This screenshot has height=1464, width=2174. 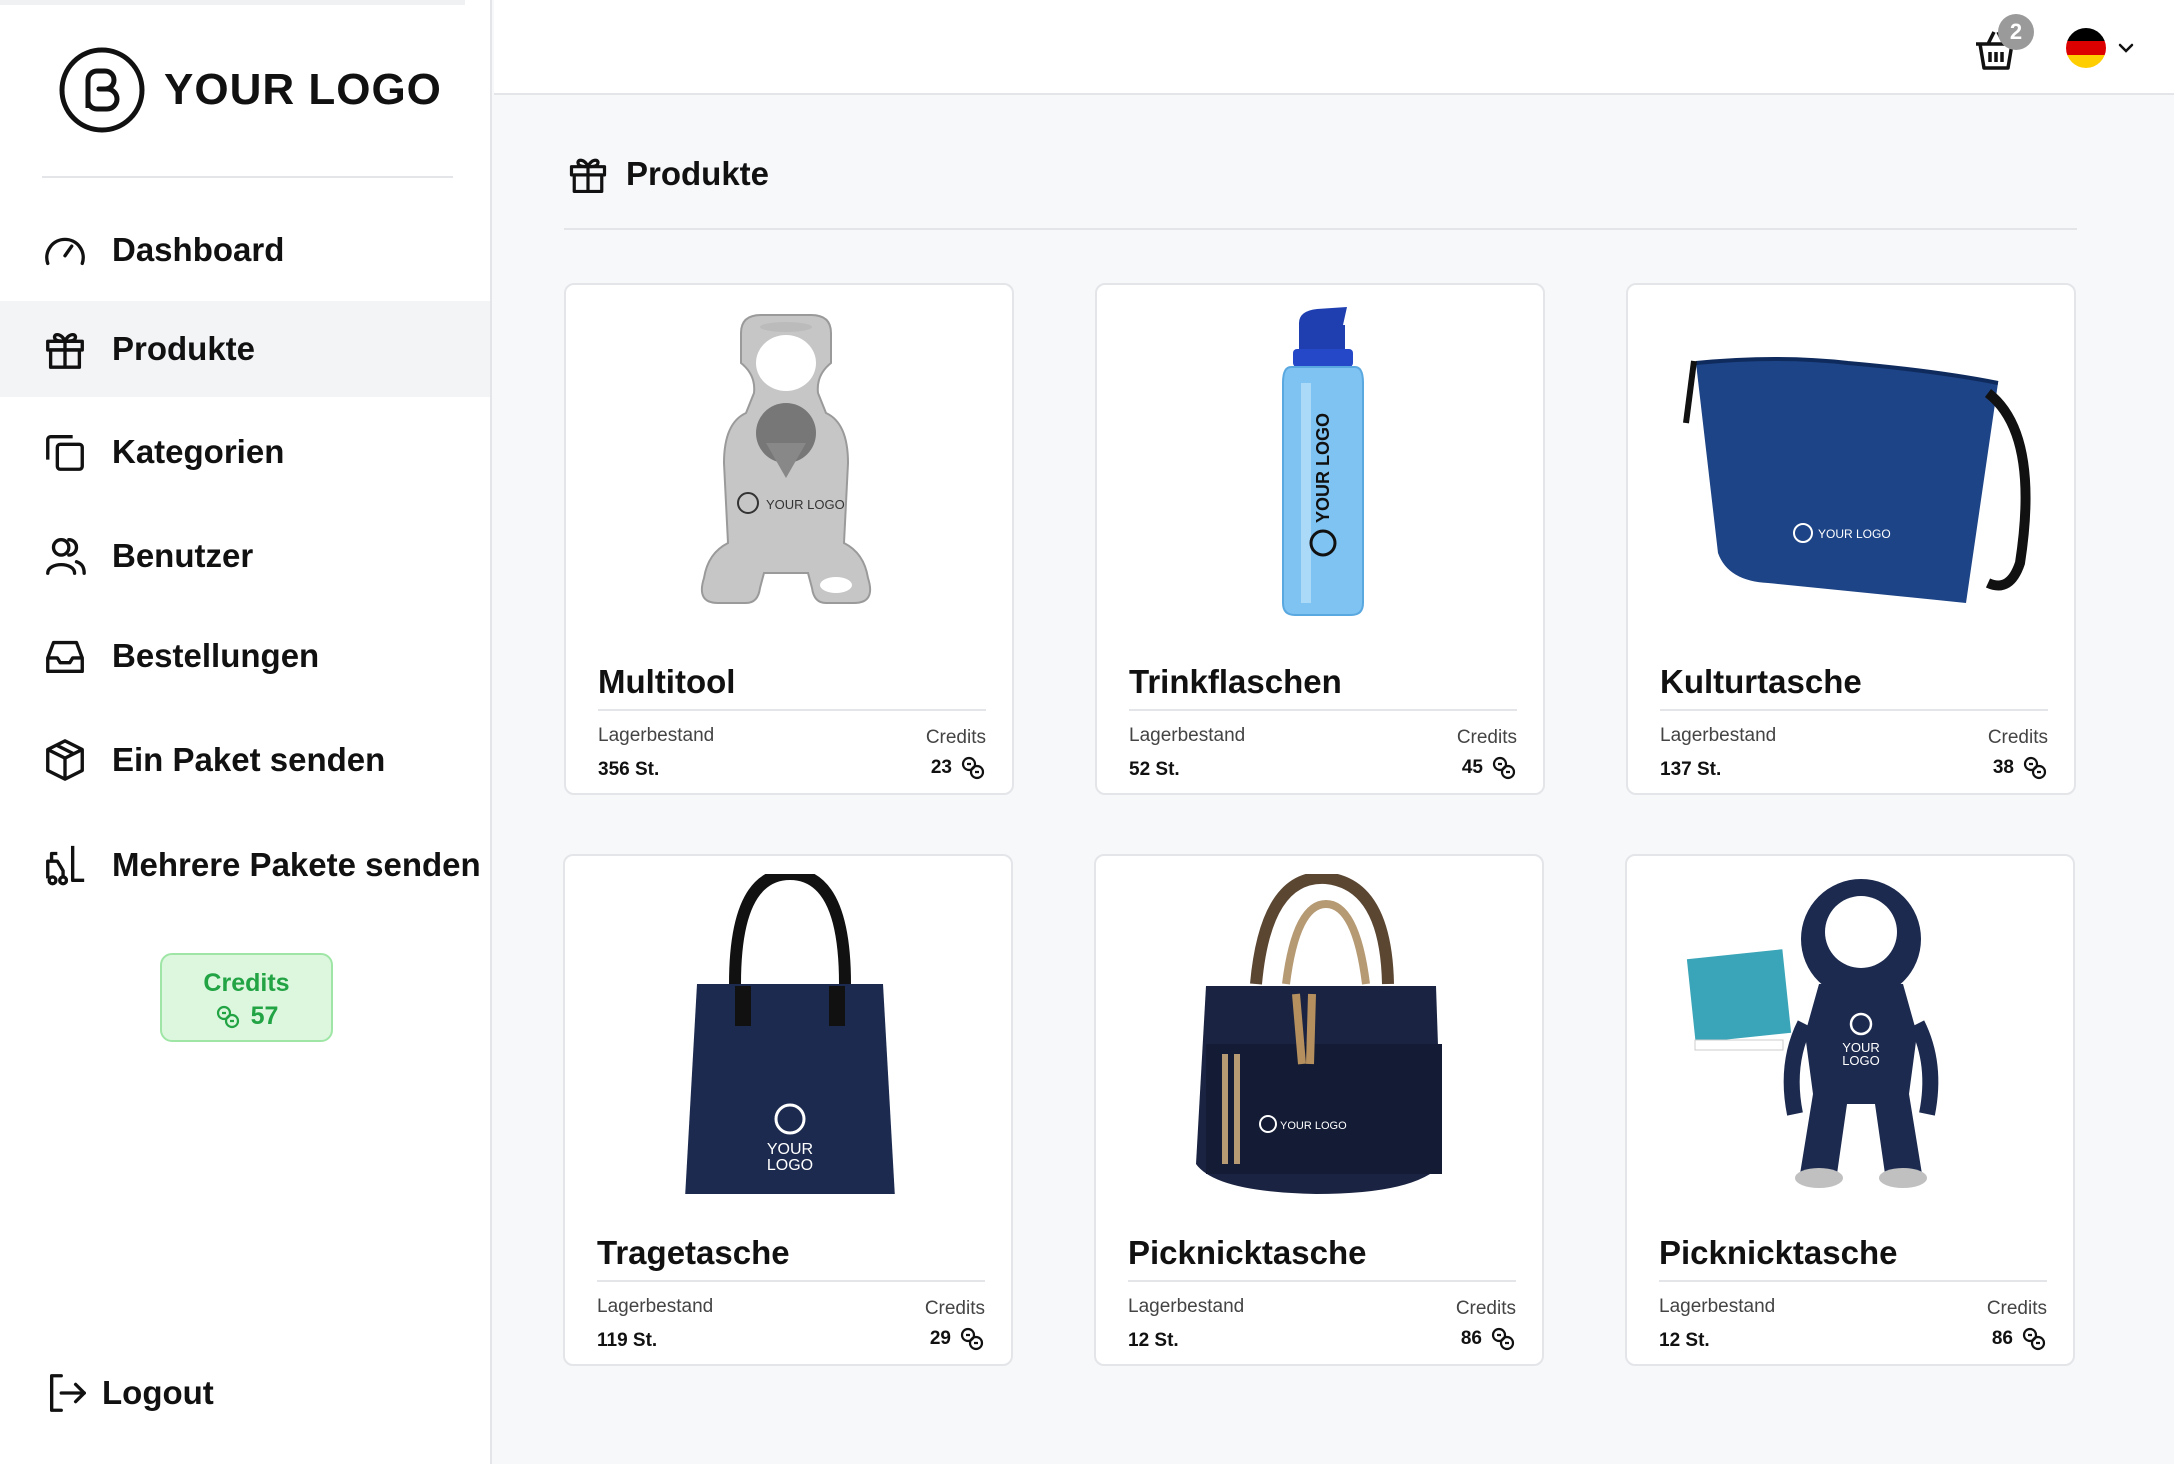 What do you see at coordinates (790, 1034) in the screenshot?
I see `tote-bag-image: YOUR LOGO` at bounding box center [790, 1034].